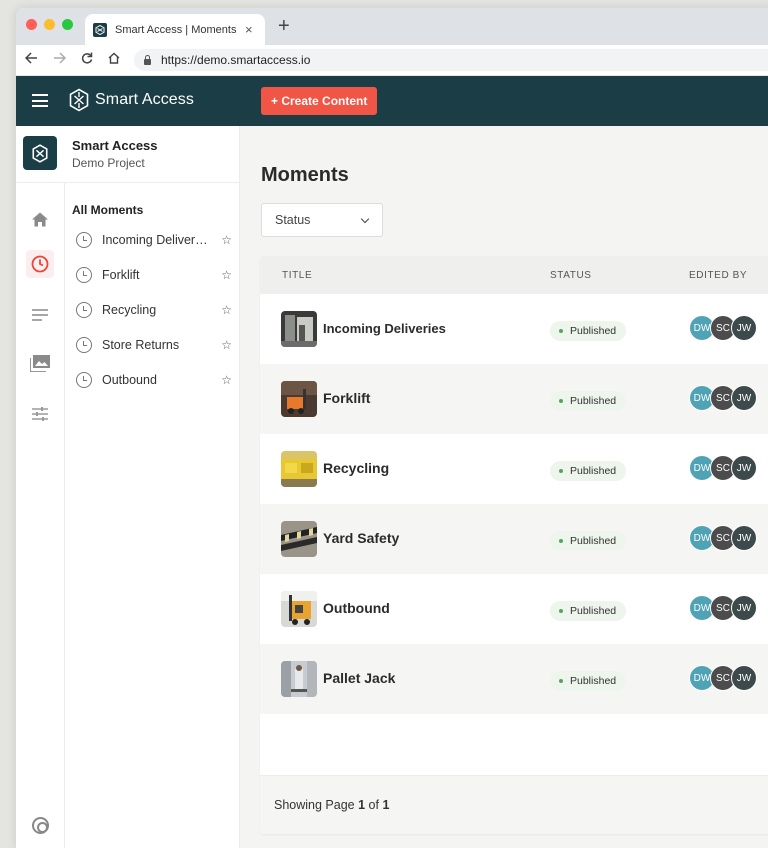 The width and height of the screenshot is (768, 848). Describe the element at coordinates (314, 805) in the screenshot. I see `pagination-prefix: Showing Page` at that location.